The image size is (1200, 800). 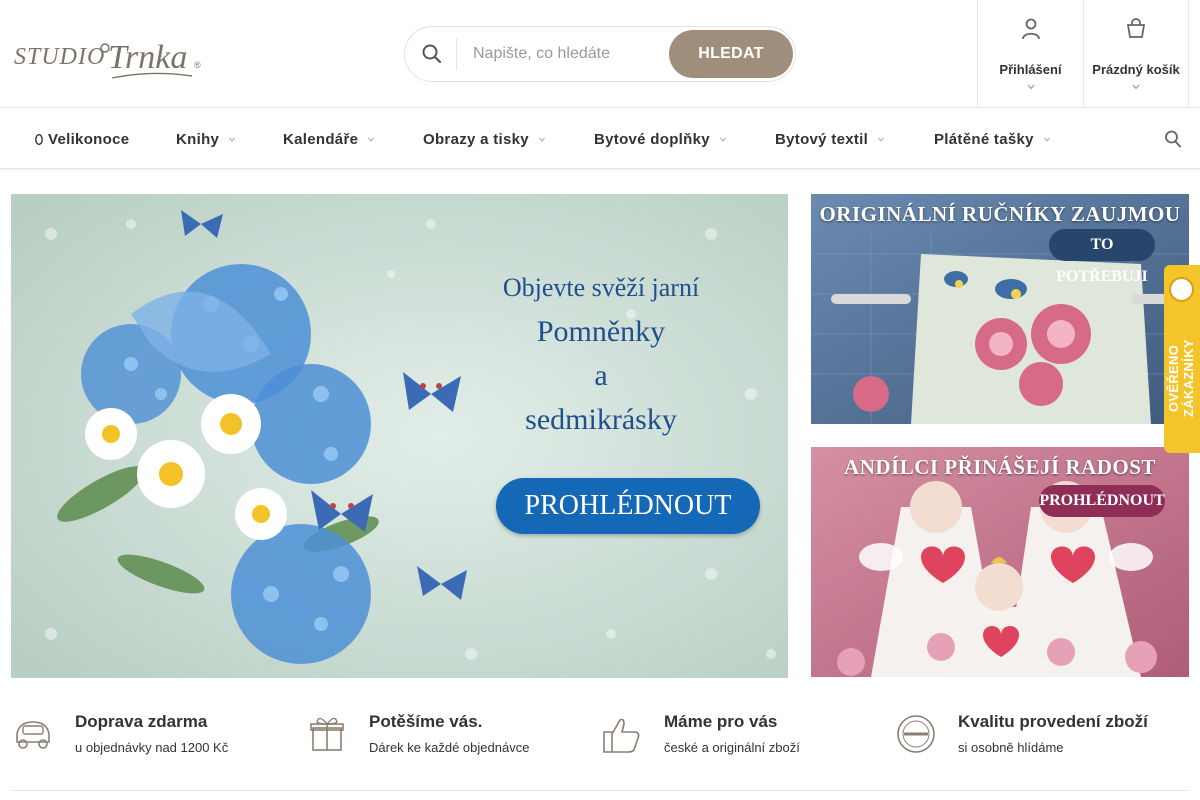 I want to click on benefit-subtitle: Dárek ke každé objednávce, so click(x=449, y=747).